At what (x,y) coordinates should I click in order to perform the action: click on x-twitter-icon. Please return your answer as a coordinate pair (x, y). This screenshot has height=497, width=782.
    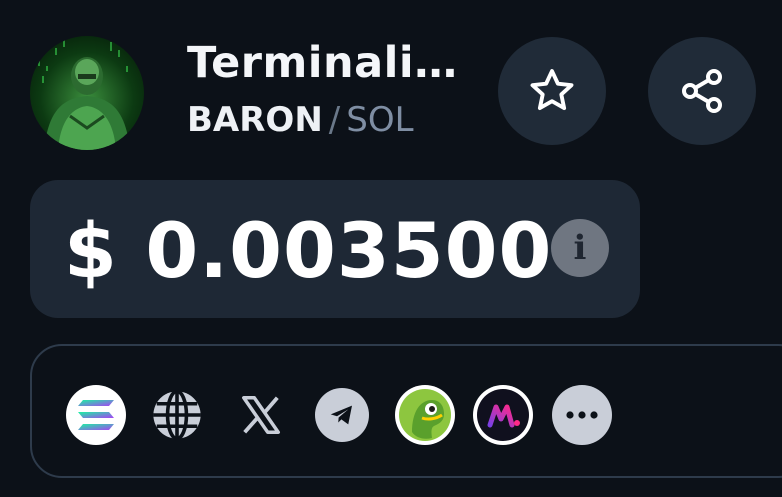
    Looking at the image, I should click on (261, 415).